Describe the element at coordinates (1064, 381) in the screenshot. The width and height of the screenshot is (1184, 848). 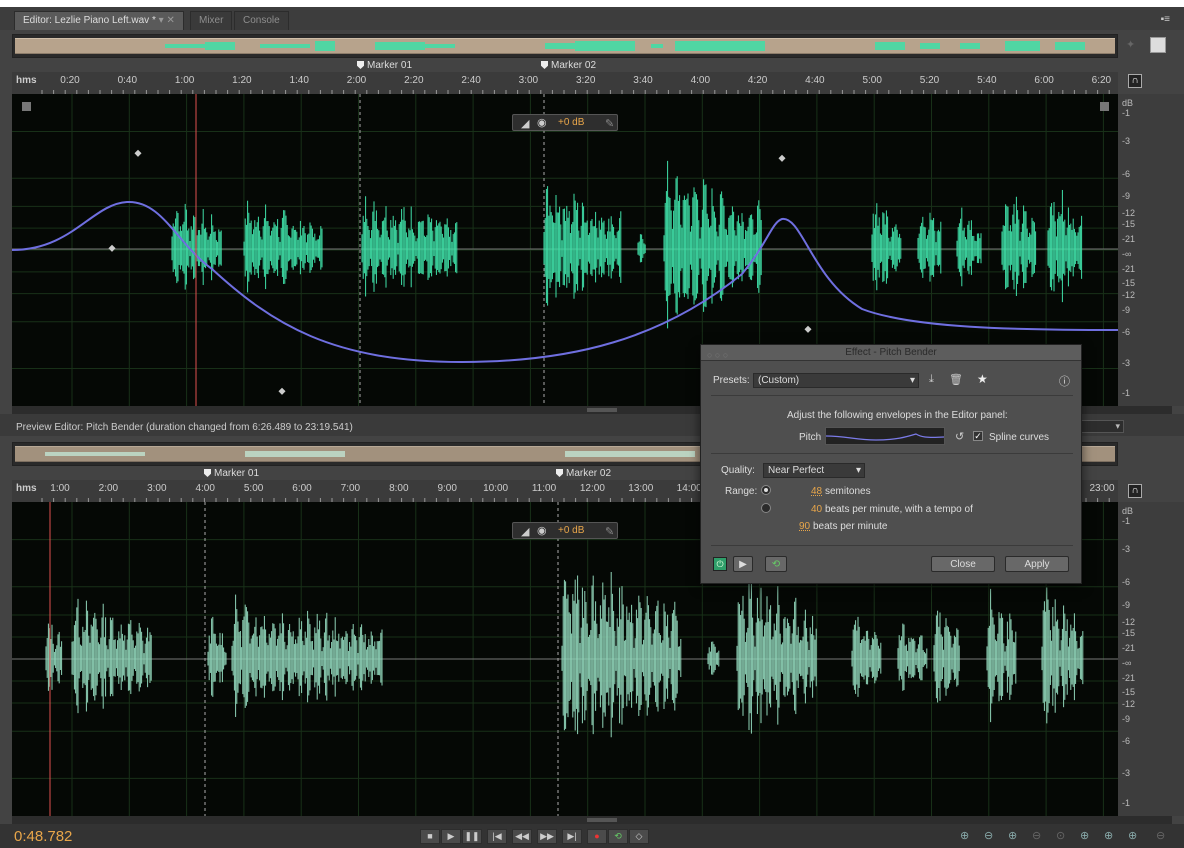
I see `info-icon: ⓘ` at that location.